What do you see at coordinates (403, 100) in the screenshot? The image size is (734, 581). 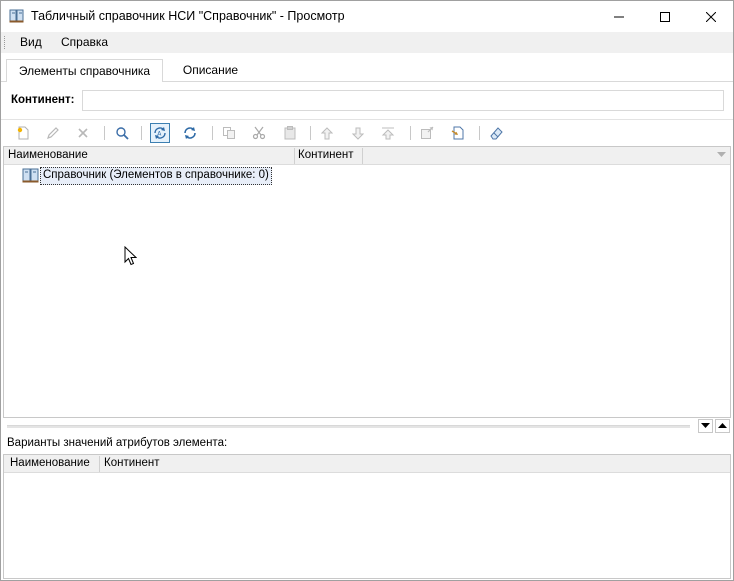 I see `continent-filter-input` at bounding box center [403, 100].